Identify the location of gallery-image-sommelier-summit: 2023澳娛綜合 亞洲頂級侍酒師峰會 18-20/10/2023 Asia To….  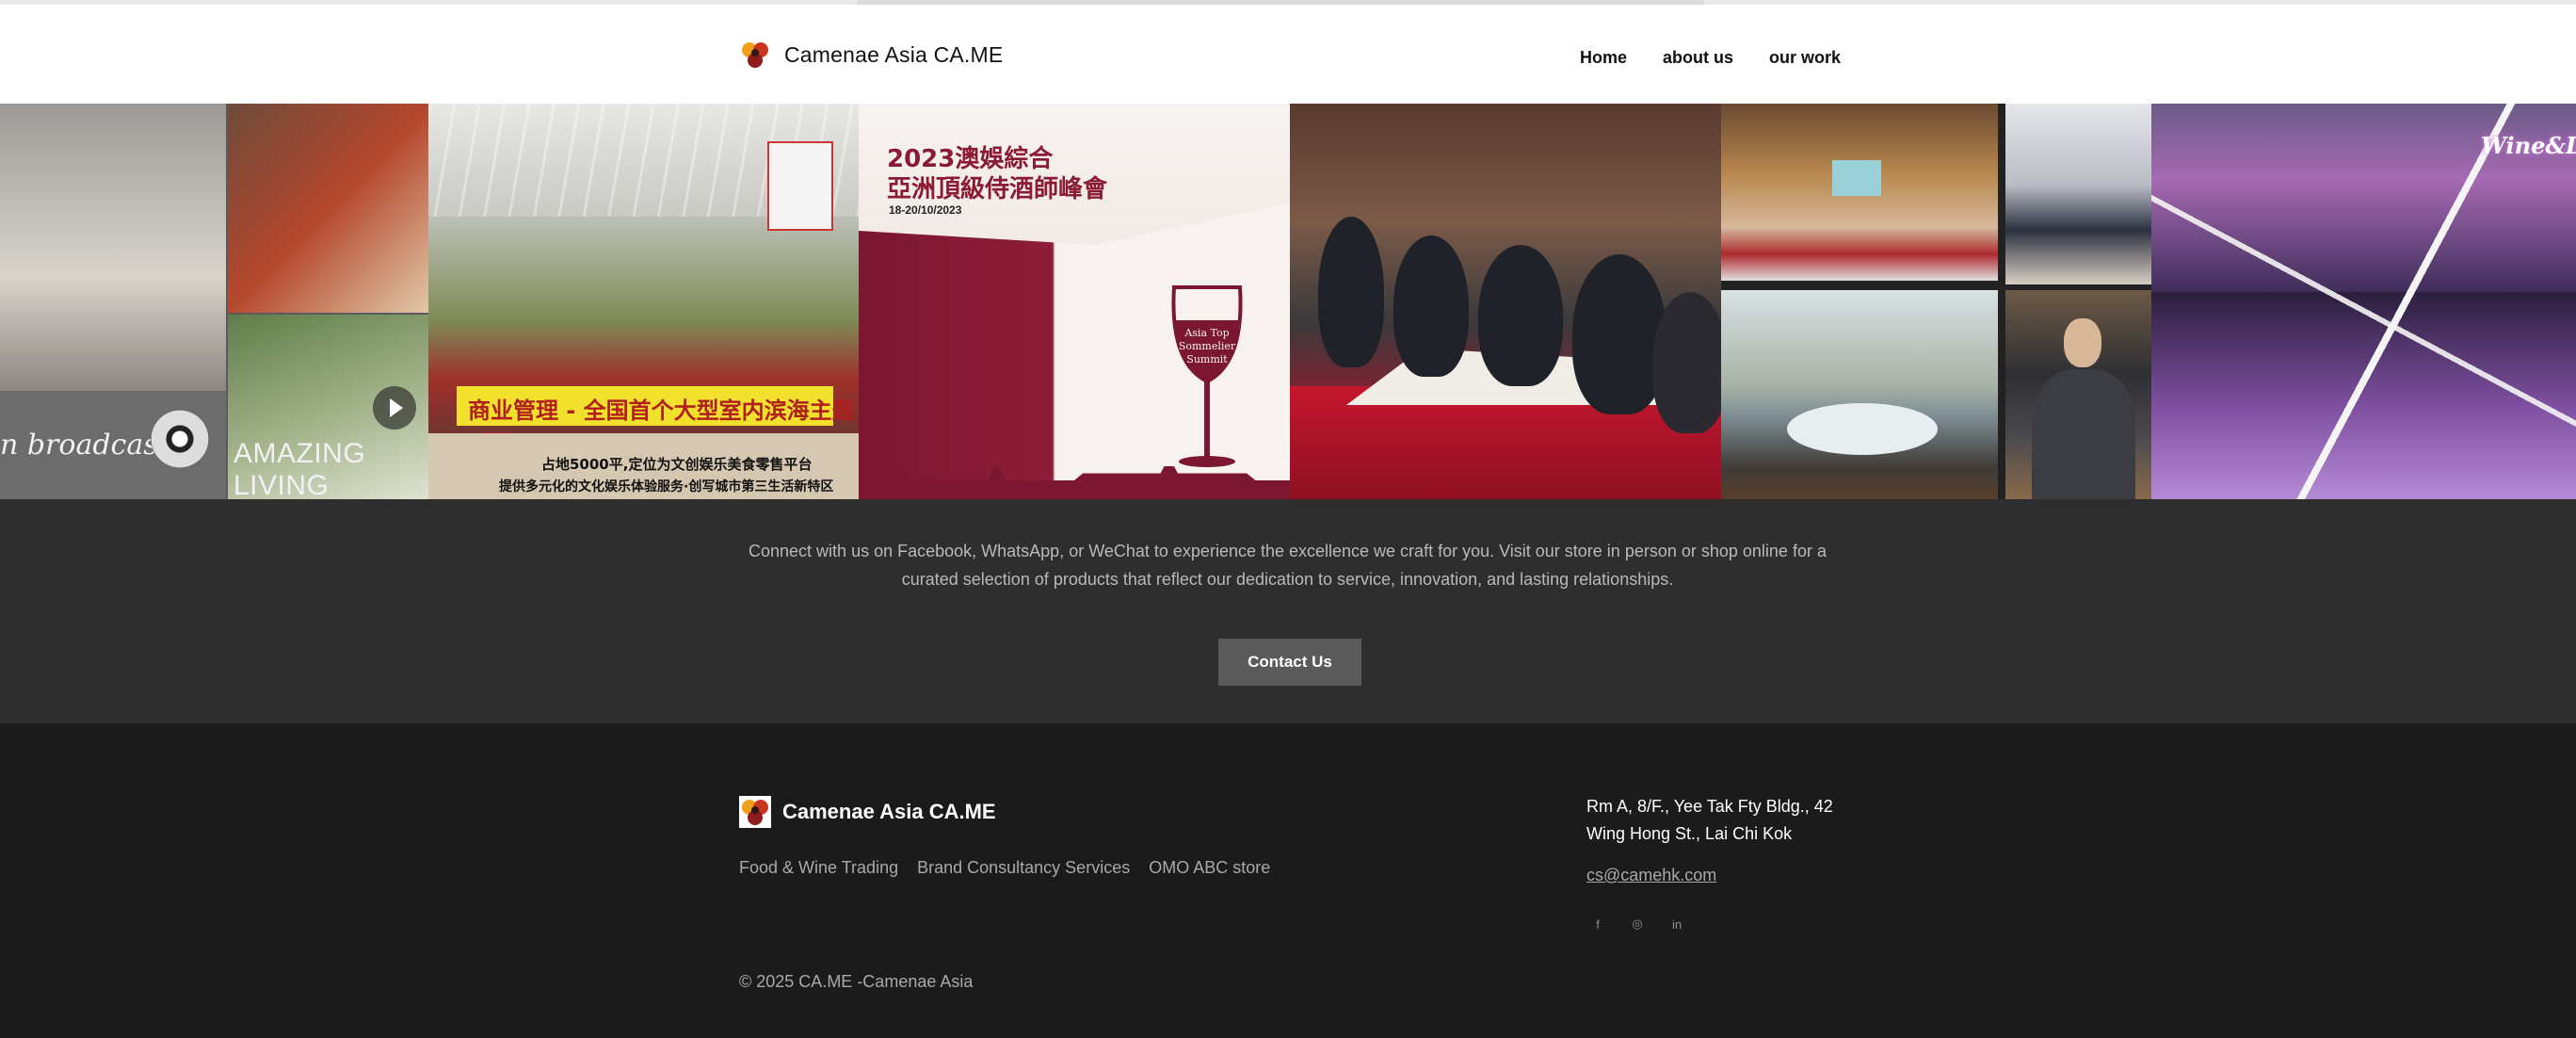
(1074, 301).